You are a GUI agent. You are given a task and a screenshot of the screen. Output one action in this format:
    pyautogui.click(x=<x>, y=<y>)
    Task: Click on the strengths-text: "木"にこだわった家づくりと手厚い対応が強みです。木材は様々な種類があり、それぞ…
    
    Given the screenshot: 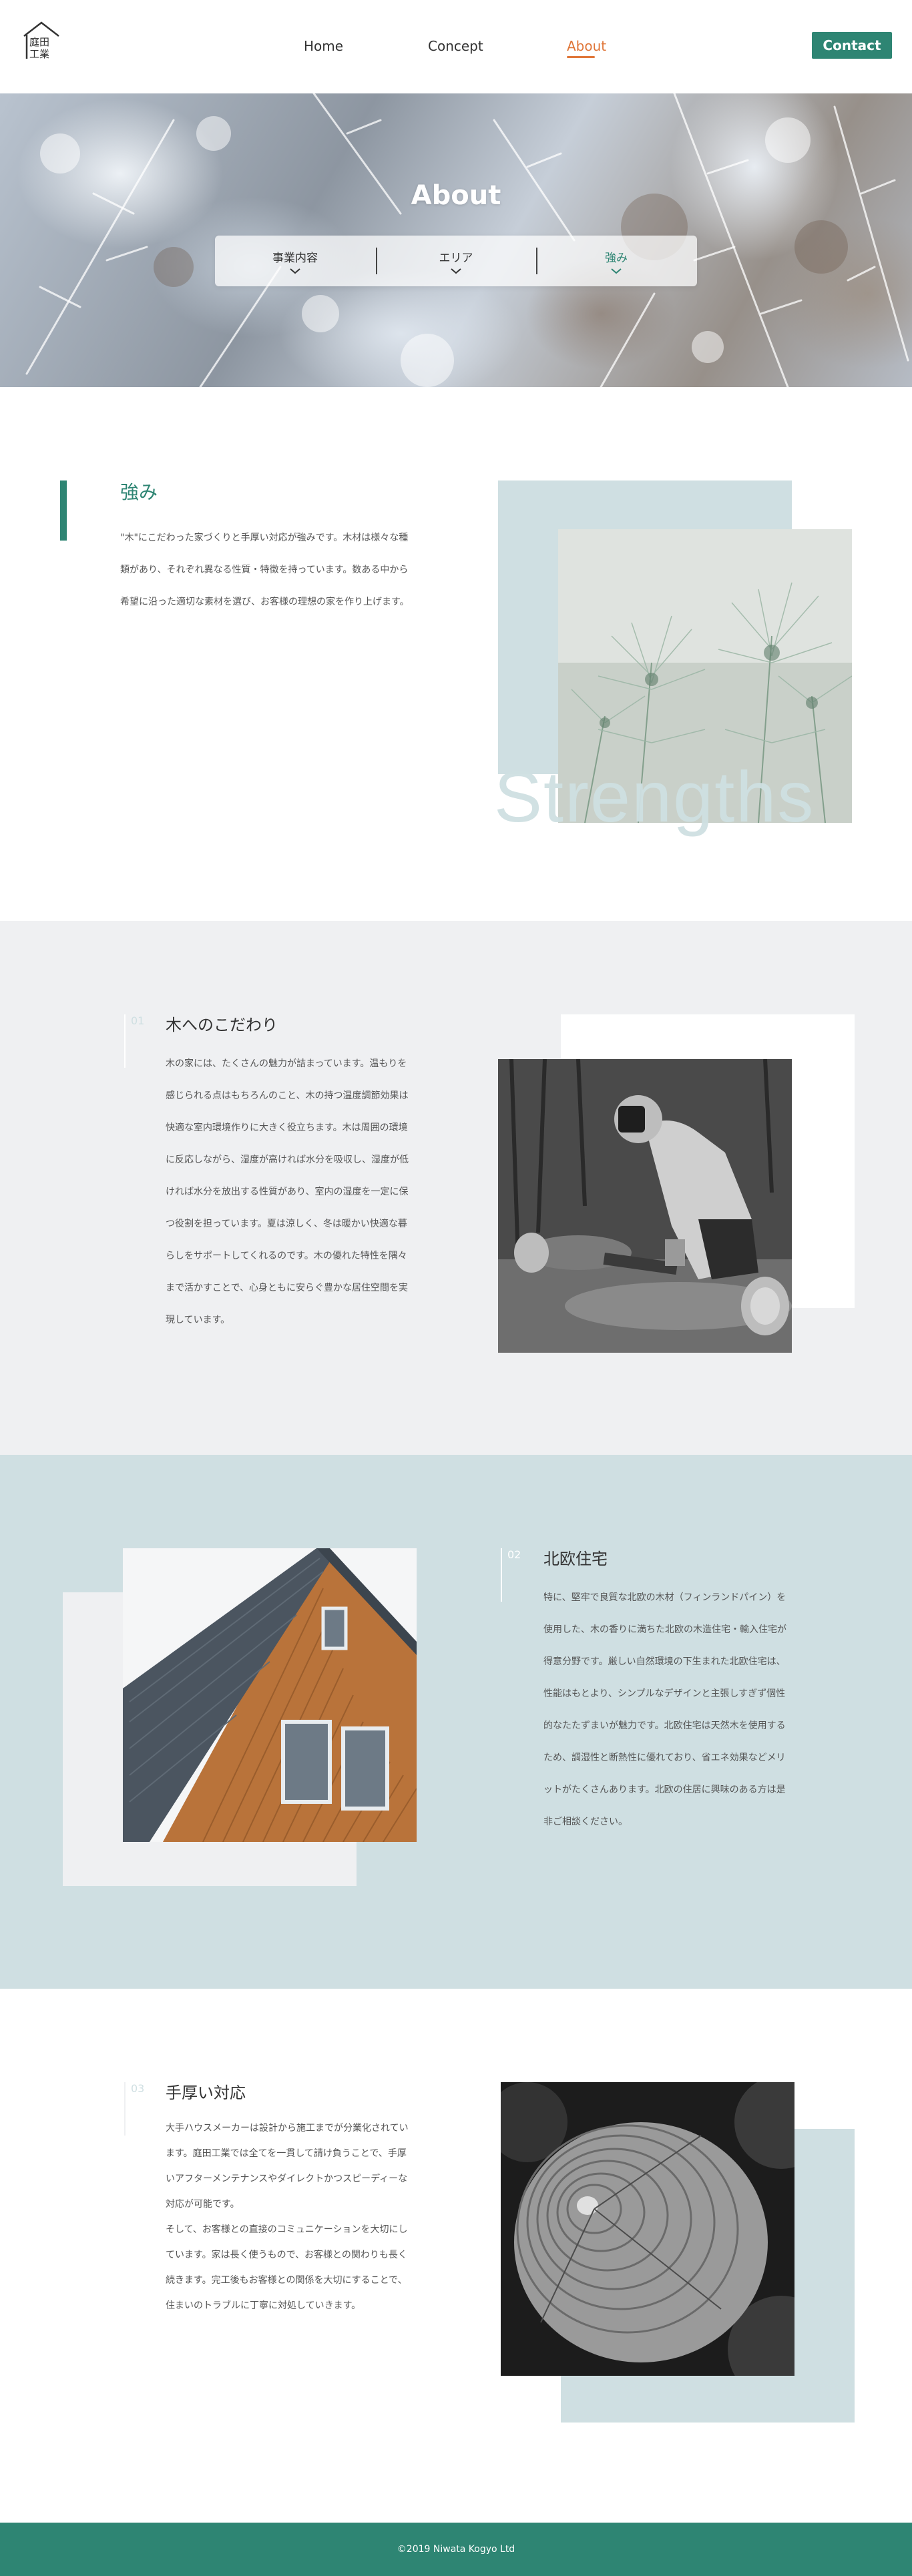 What is the action you would take?
    pyautogui.click(x=264, y=570)
    